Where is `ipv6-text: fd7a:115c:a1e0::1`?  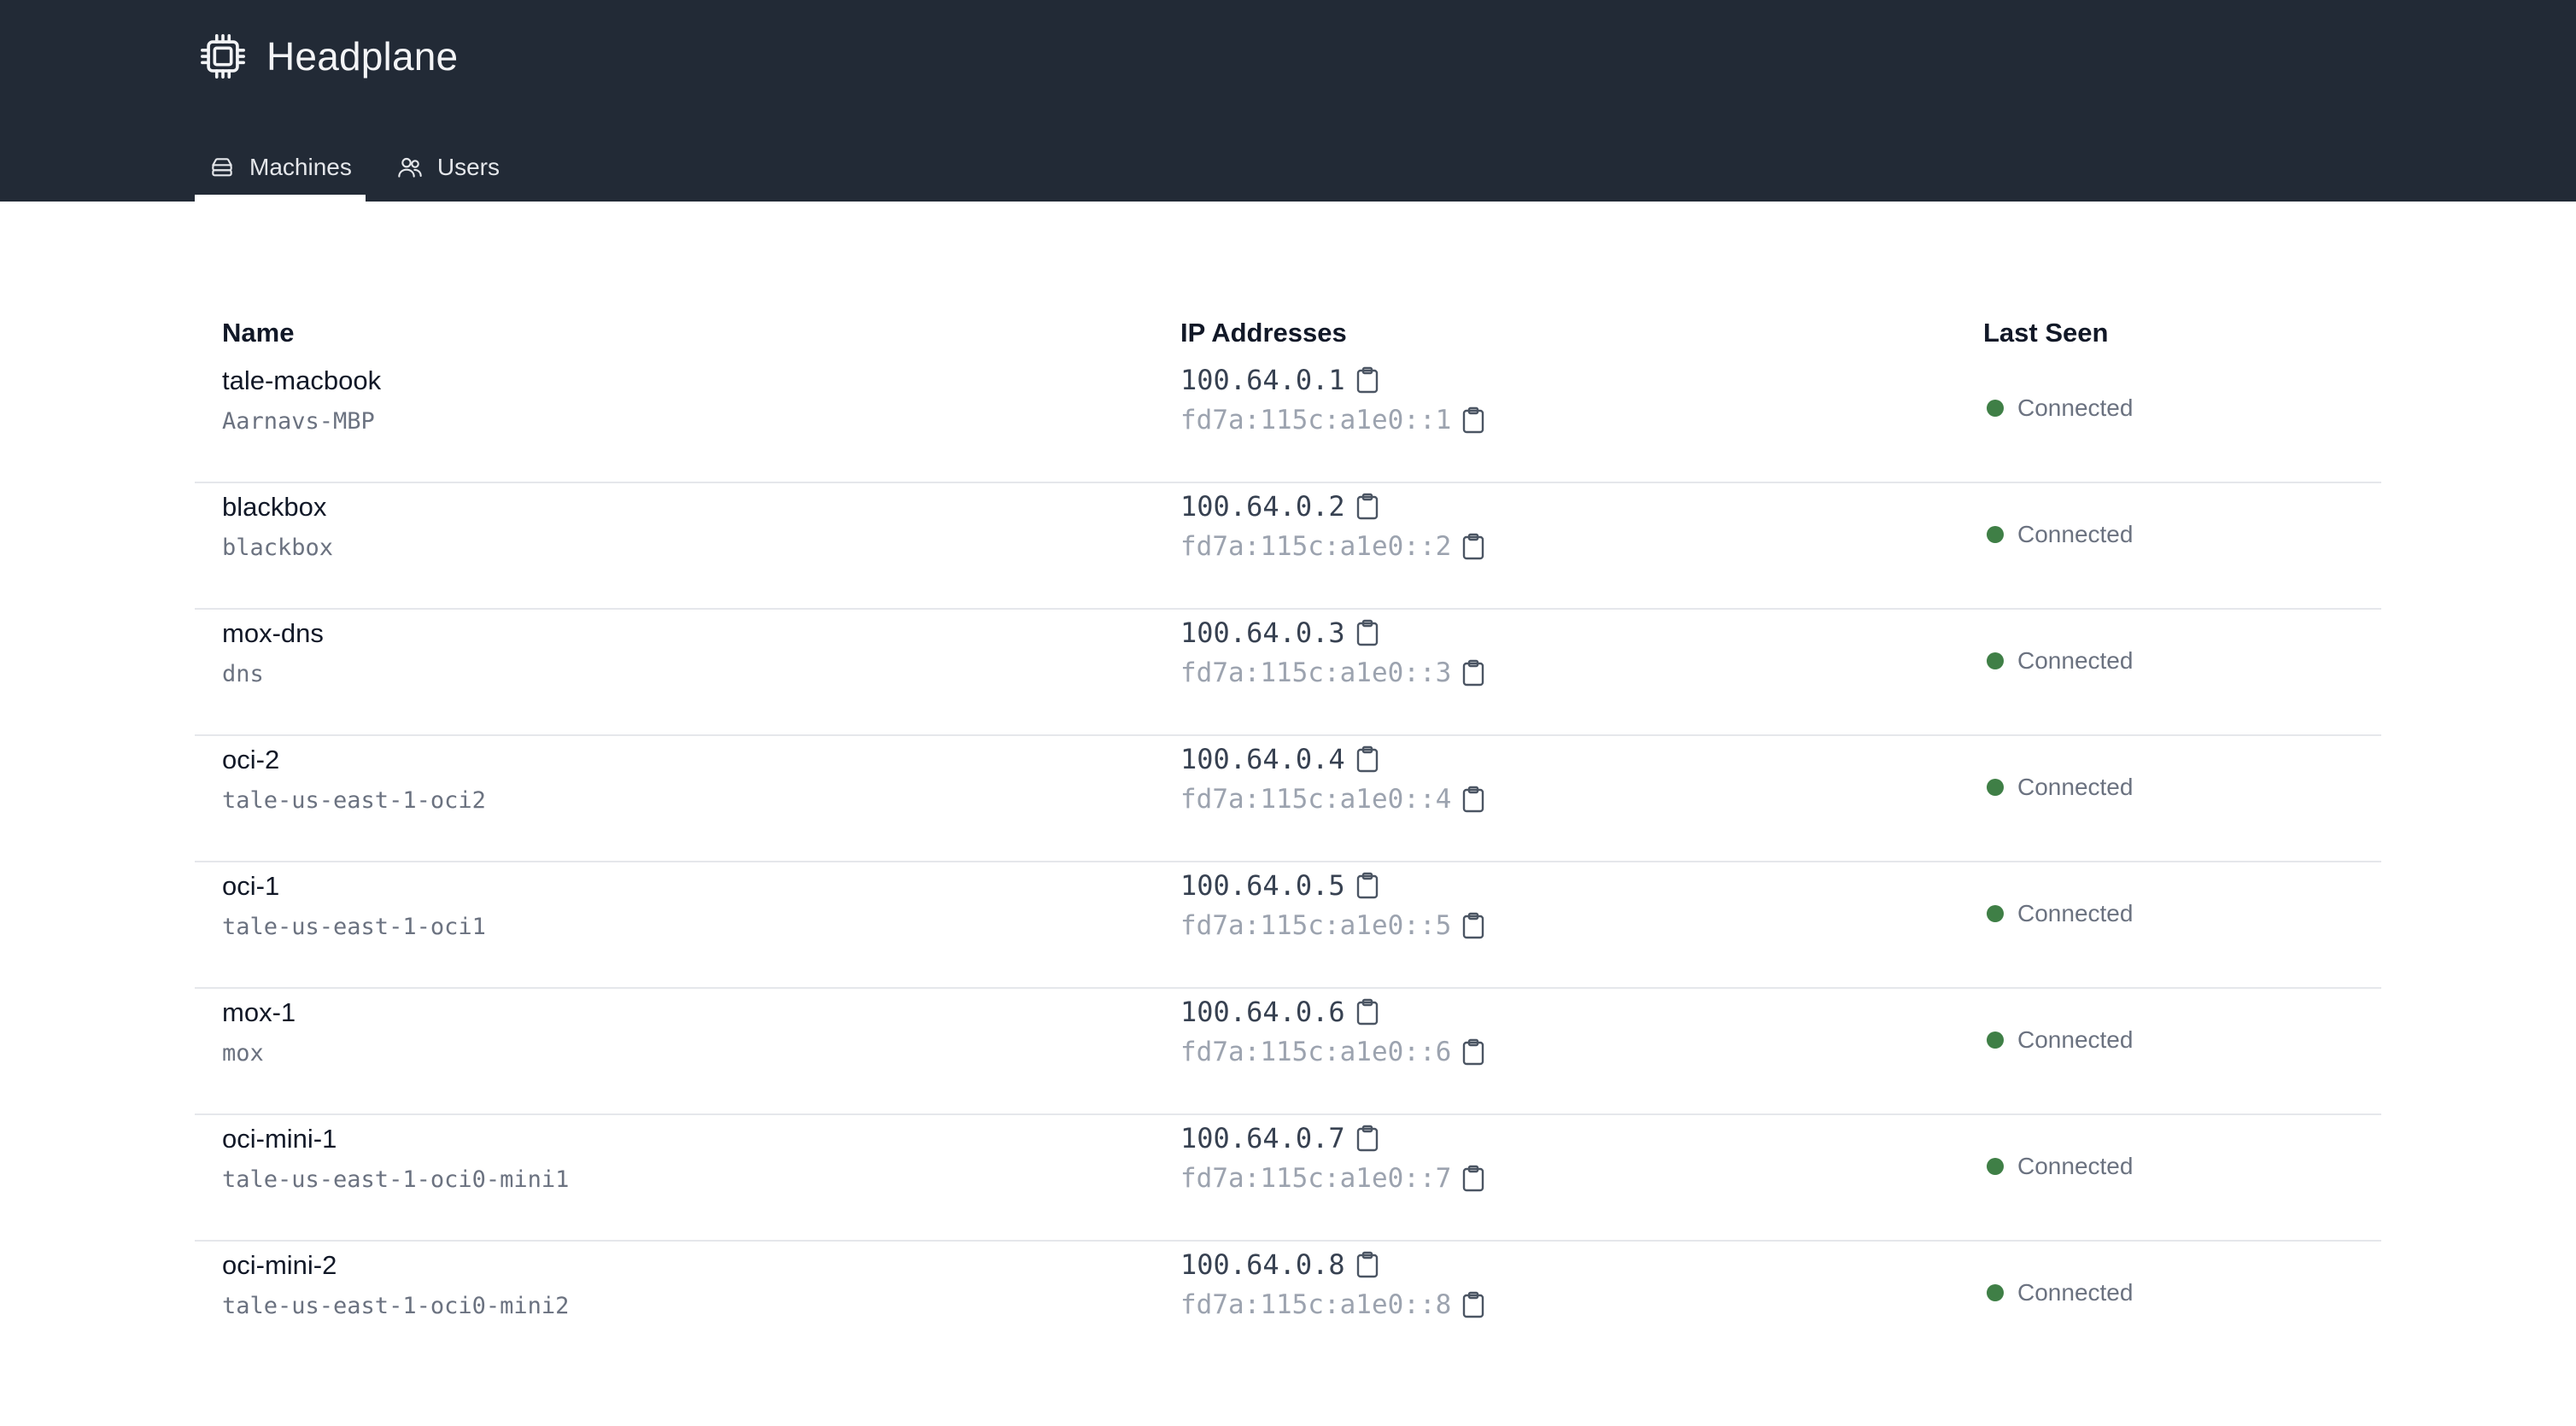 ipv6-text: fd7a:115c:a1e0::1 is located at coordinates (1316, 420).